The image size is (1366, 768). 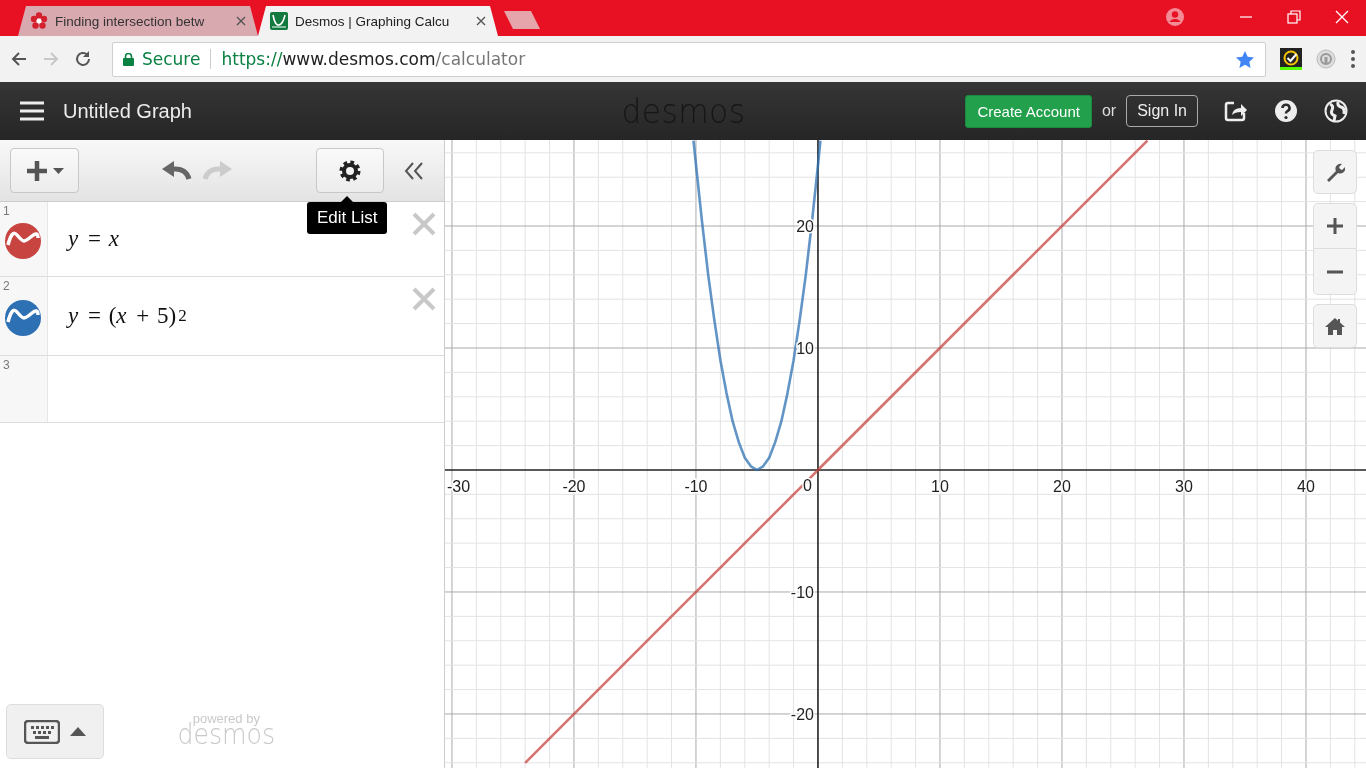 What do you see at coordinates (374, 59) in the screenshot?
I see `url-text: https://www.desmos.com/calculator` at bounding box center [374, 59].